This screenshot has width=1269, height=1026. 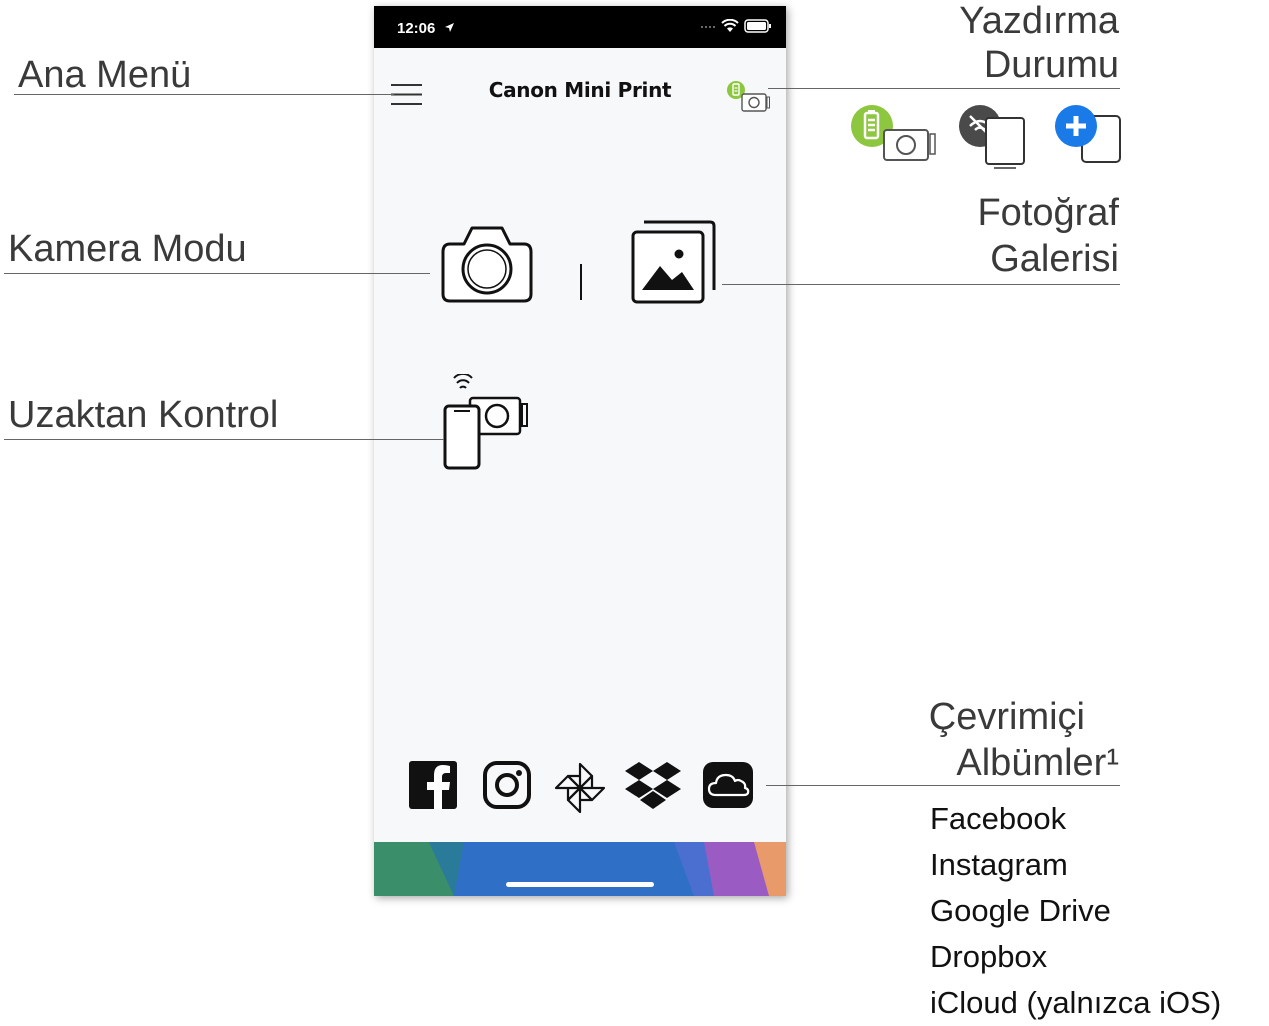 What do you see at coordinates (999, 864) in the screenshot?
I see `album-item-instagram: Instagram` at bounding box center [999, 864].